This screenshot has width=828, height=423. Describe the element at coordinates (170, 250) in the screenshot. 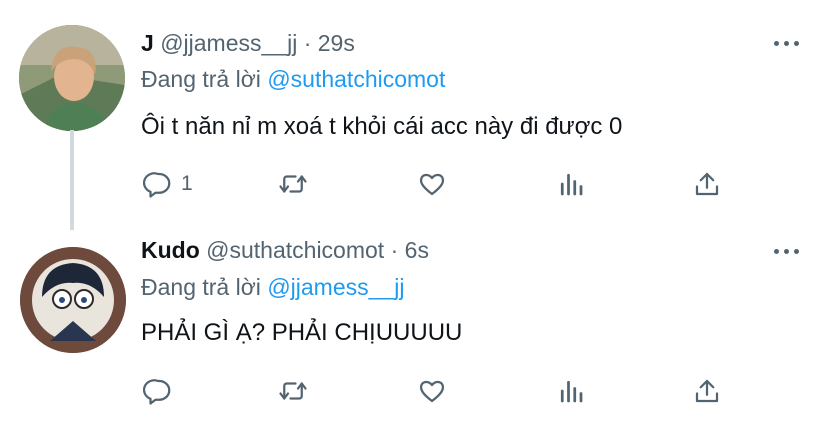

I see `display-name: Kudo` at that location.